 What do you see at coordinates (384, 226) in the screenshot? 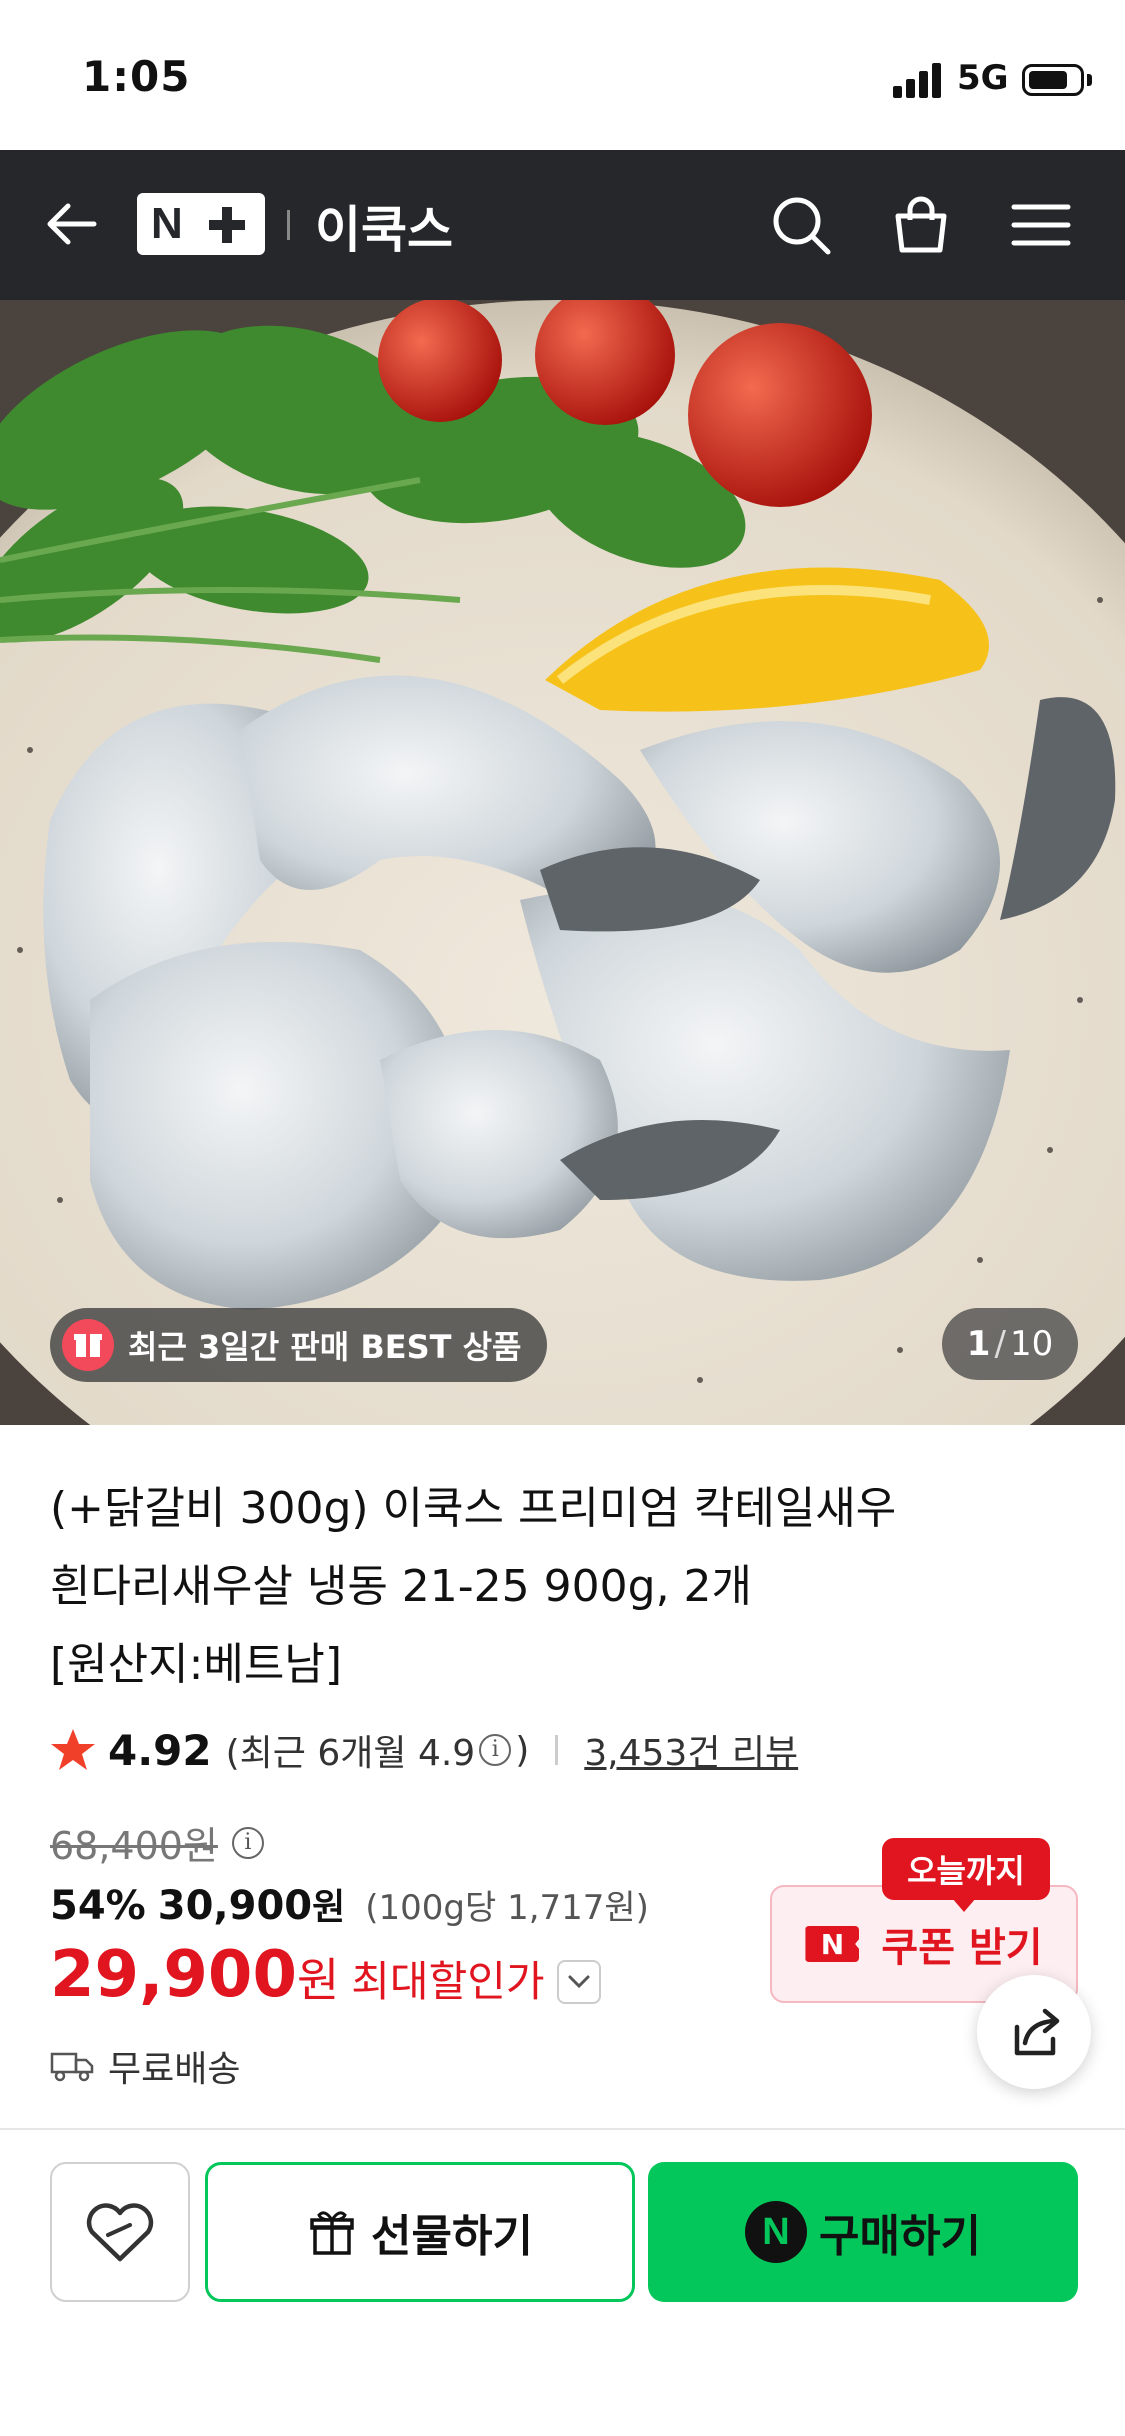
I see `store-name: 이쿡스` at bounding box center [384, 226].